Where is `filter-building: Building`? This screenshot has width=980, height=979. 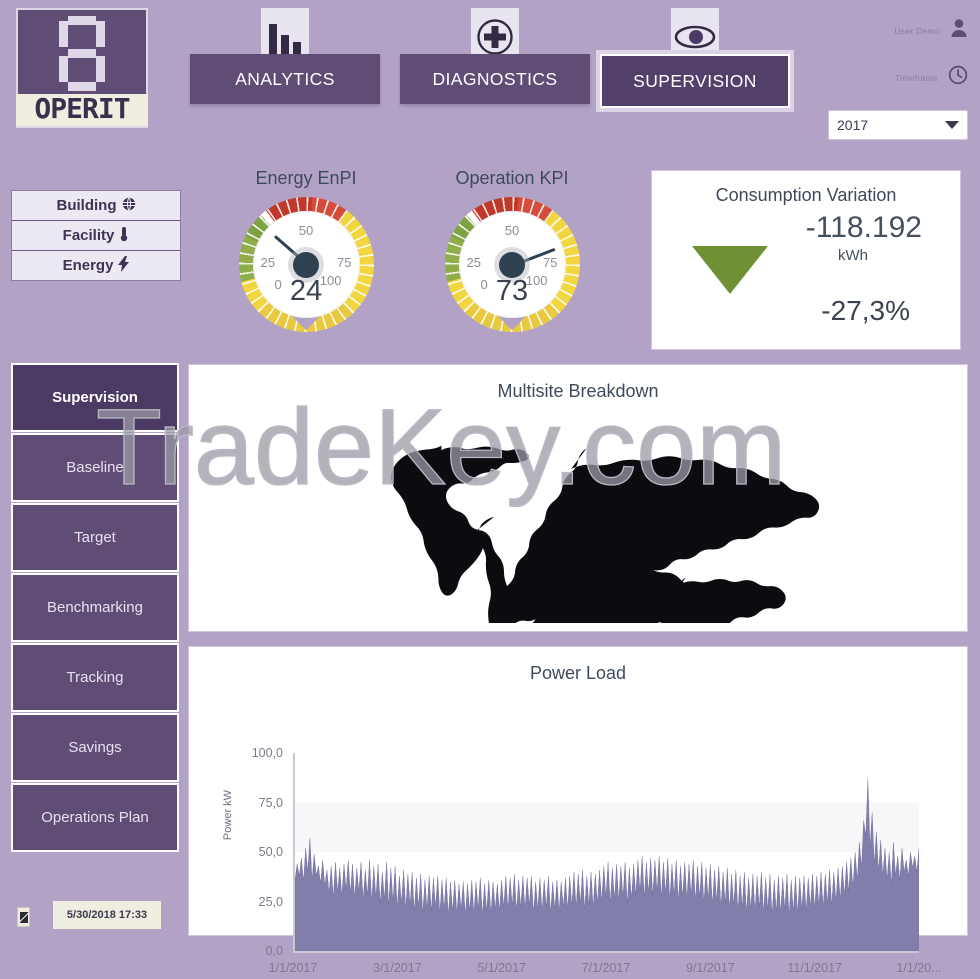 filter-building: Building is located at coordinates (96, 206).